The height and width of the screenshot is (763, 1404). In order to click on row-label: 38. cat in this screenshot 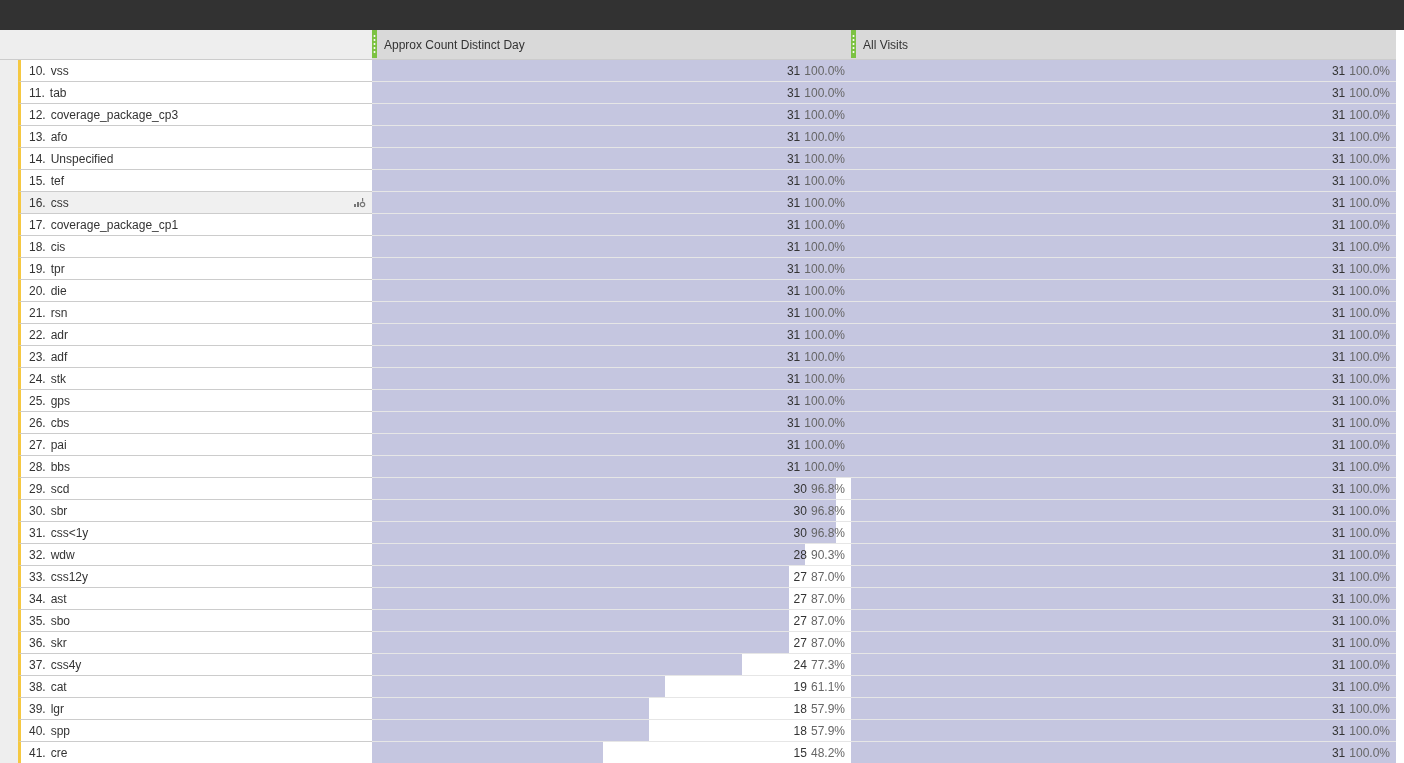, I will do `click(195, 687)`.